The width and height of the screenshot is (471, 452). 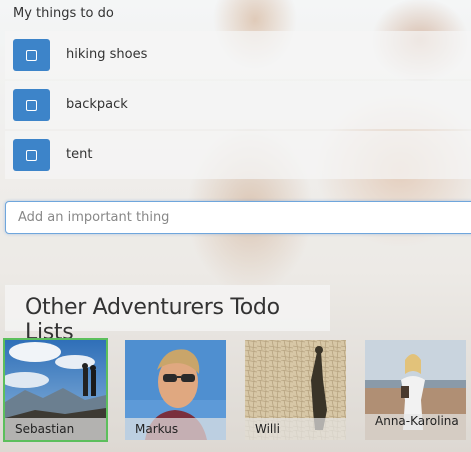 What do you see at coordinates (97, 104) in the screenshot?
I see `todo-label: backpack` at bounding box center [97, 104].